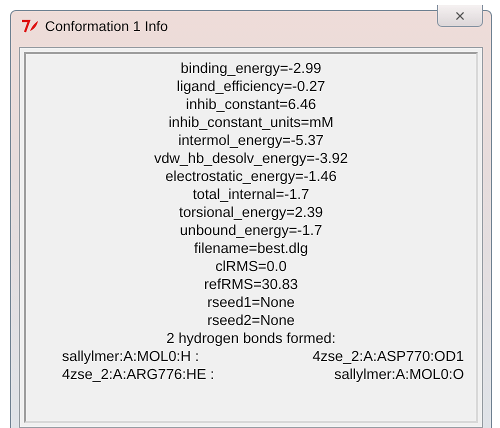 The image size is (500, 428). Describe the element at coordinates (107, 26) in the screenshot. I see `window-title: Conformation 1 Info` at that location.